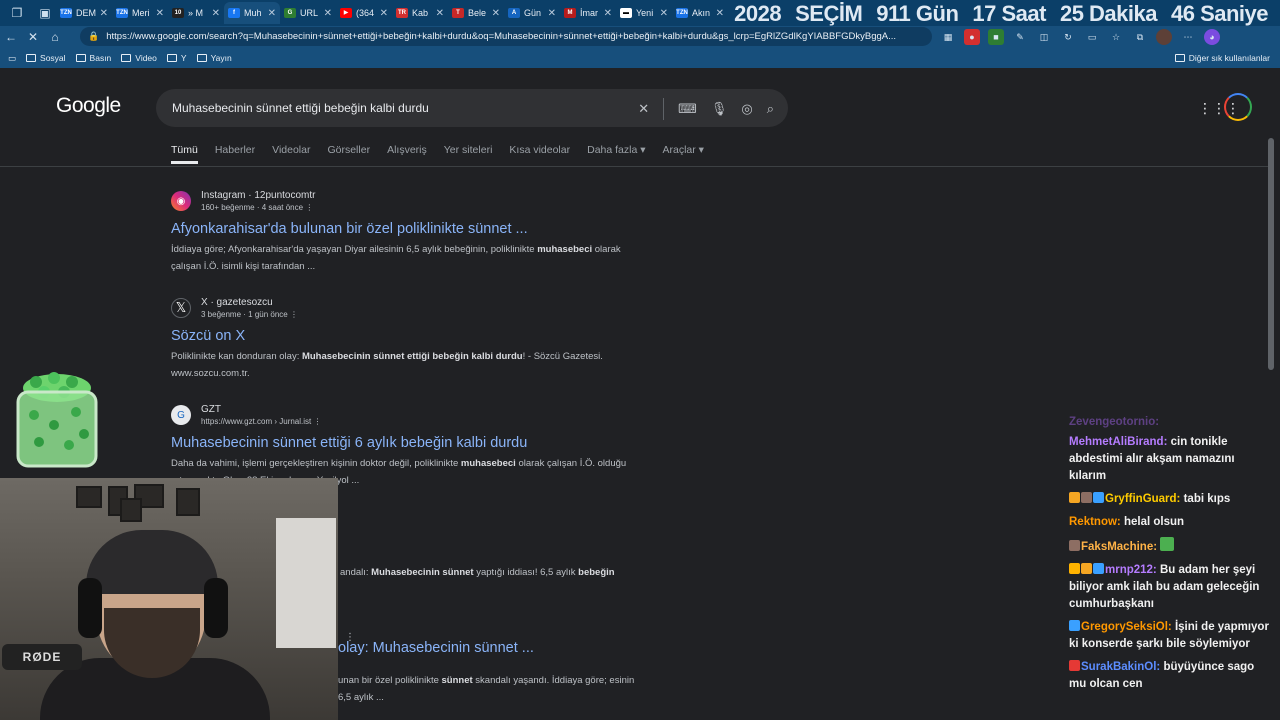  What do you see at coordinates (1044, 37) in the screenshot?
I see `extension-icon: ◫` at bounding box center [1044, 37].